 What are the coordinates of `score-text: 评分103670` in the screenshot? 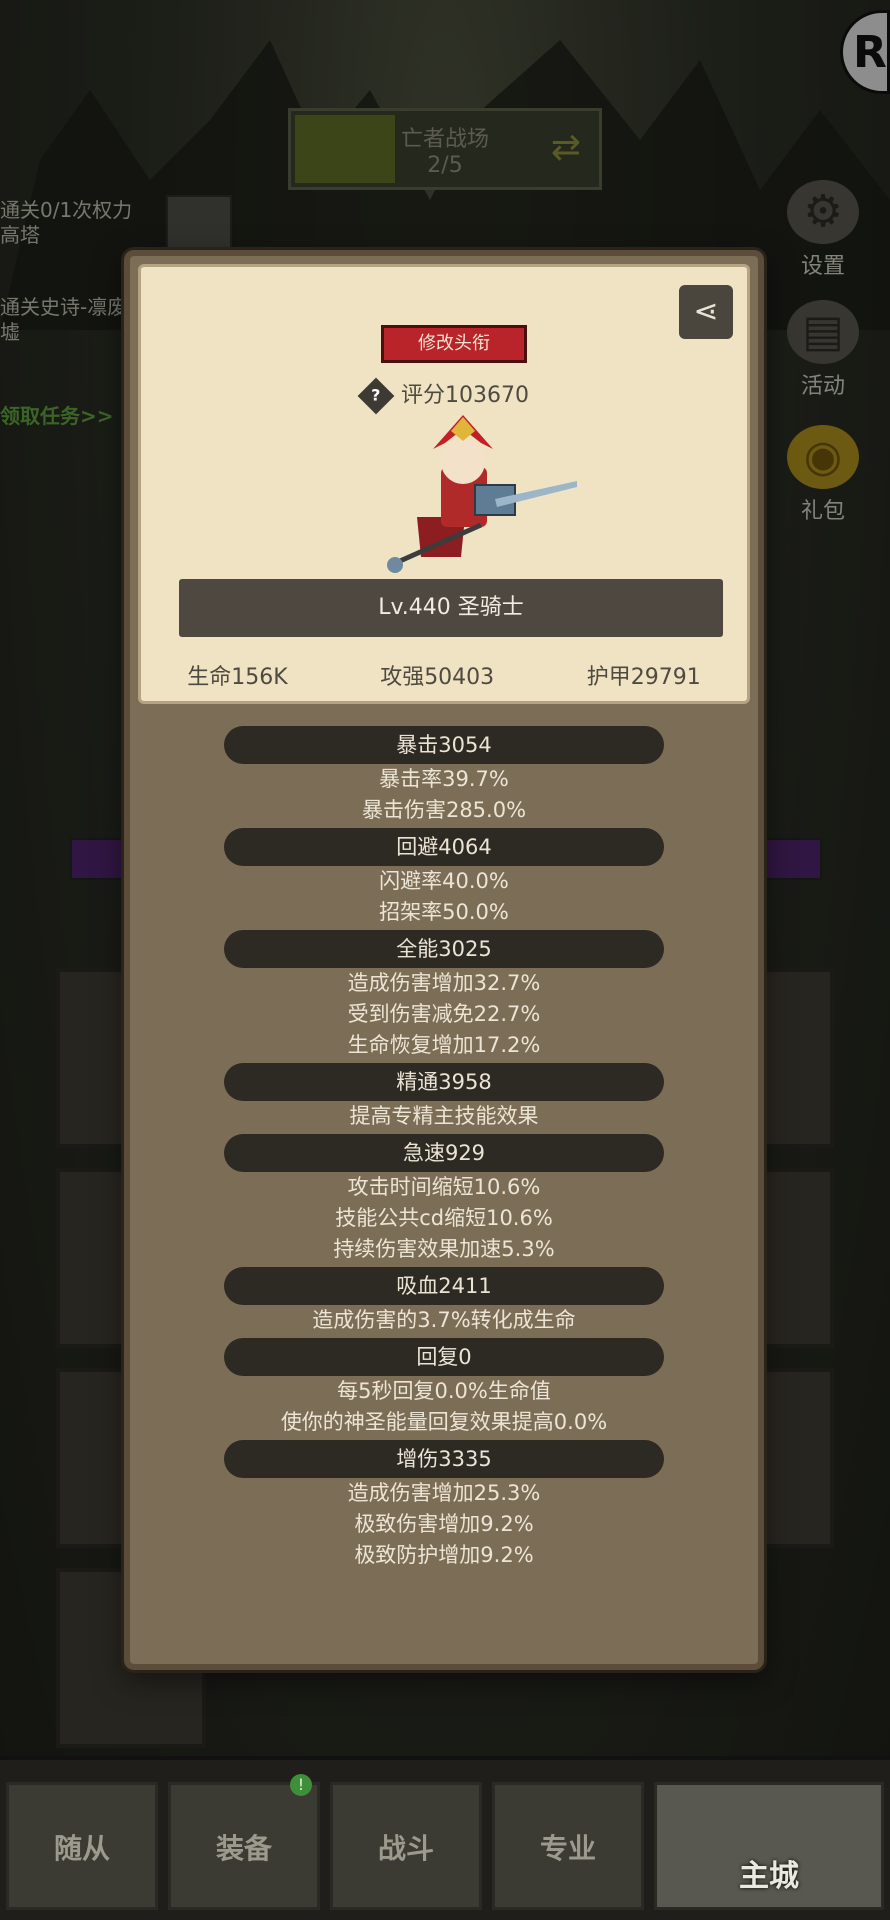 It's located at (465, 395).